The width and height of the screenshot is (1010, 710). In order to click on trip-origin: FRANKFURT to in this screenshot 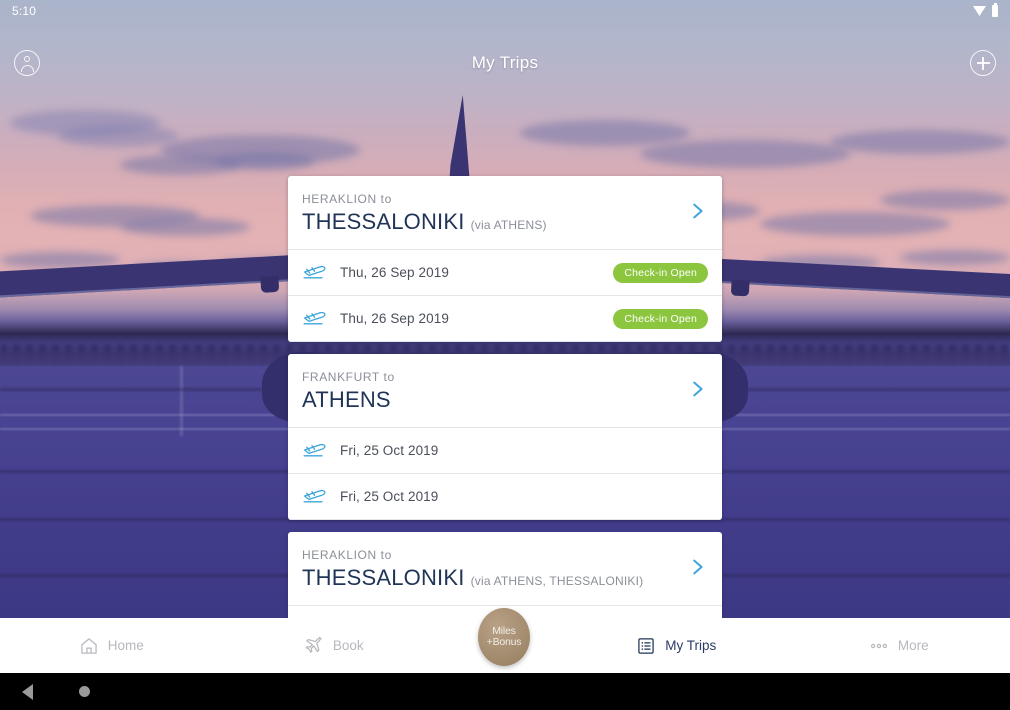, I will do `click(348, 377)`.